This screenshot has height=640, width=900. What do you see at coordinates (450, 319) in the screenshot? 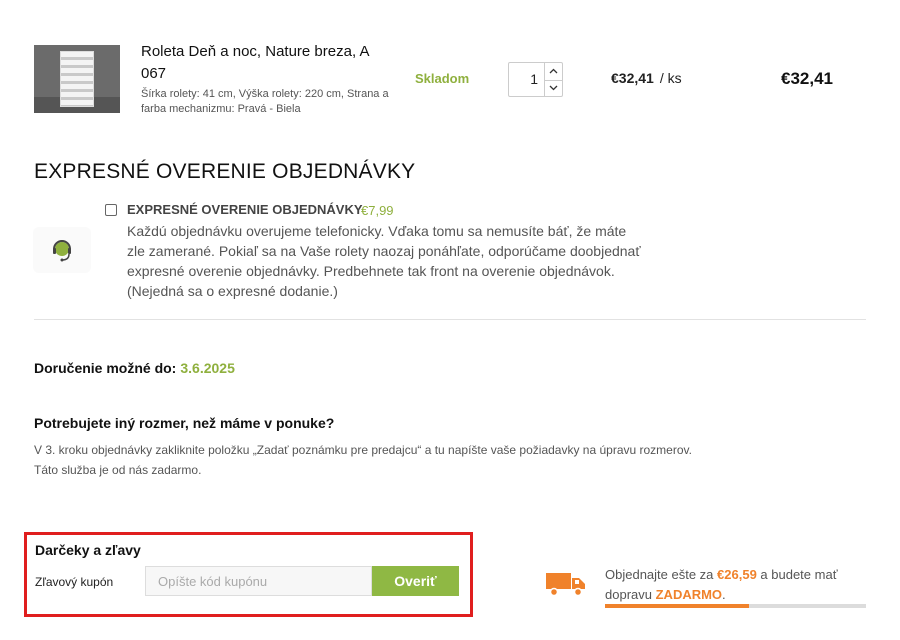
I see `section-divider` at bounding box center [450, 319].